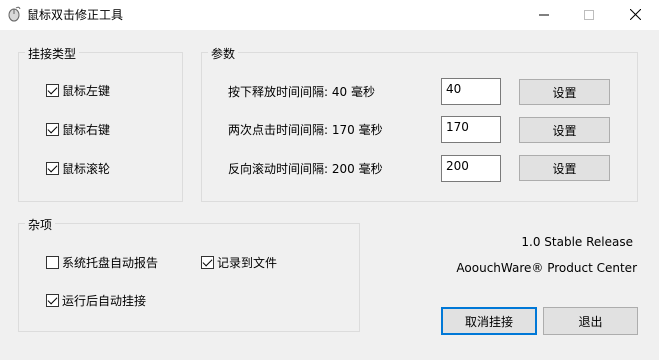 The image size is (659, 360). Describe the element at coordinates (86, 129) in the screenshot. I see `checkbox-label: 鼠标右键` at that location.